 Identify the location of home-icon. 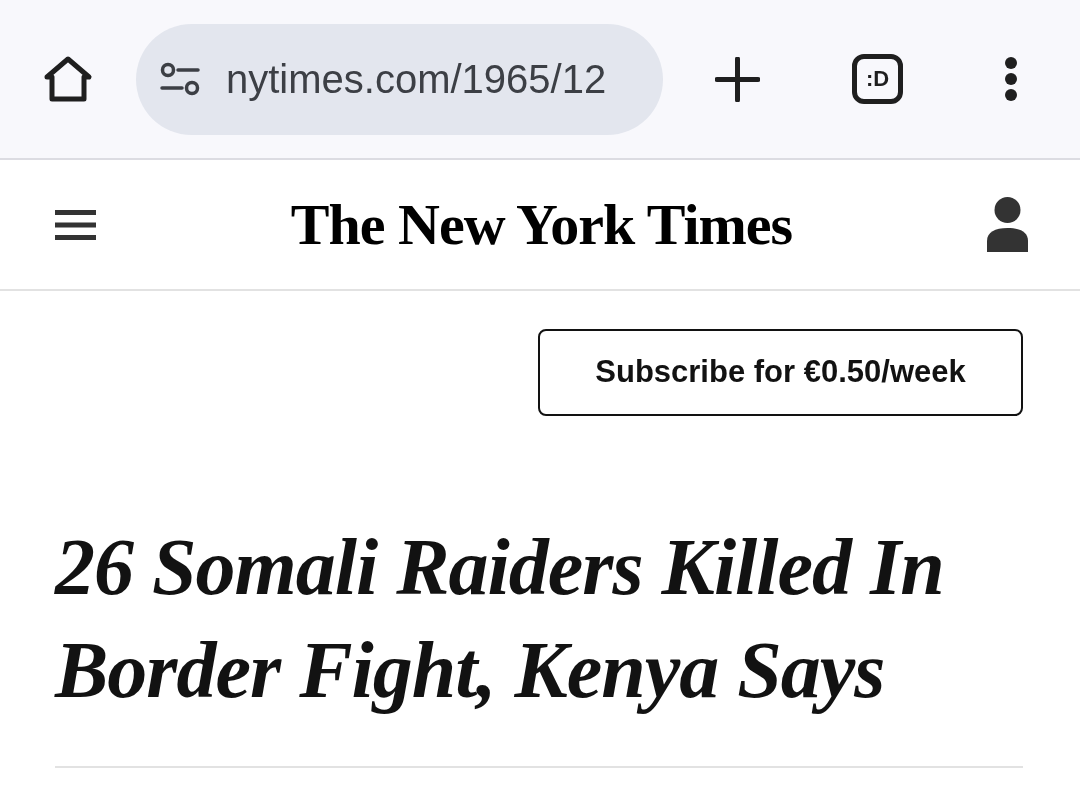
(68, 79).